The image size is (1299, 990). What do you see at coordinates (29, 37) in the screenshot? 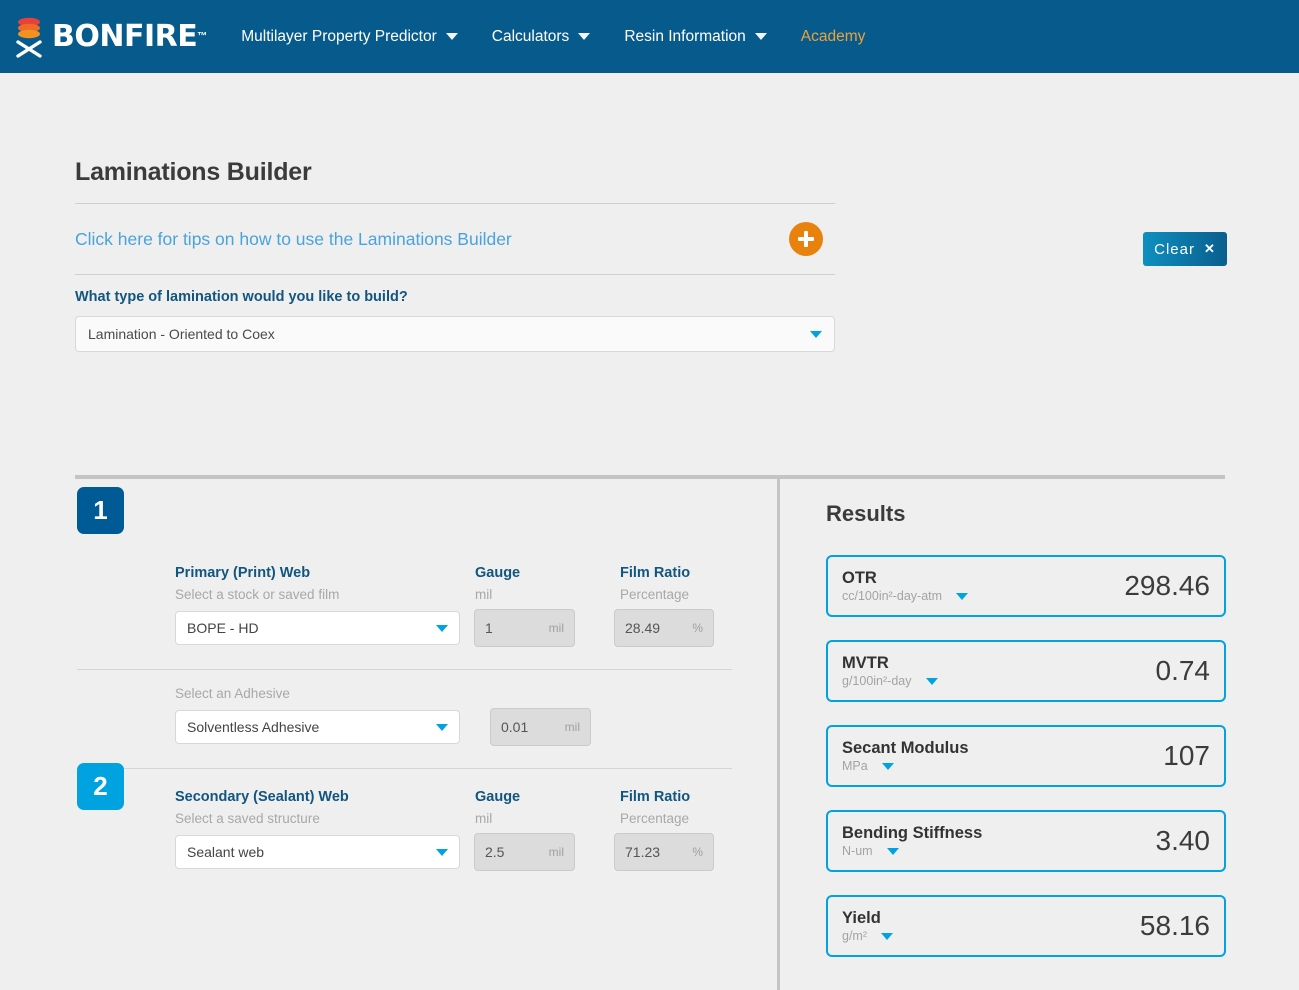
I see `stacked-layers-icon` at bounding box center [29, 37].